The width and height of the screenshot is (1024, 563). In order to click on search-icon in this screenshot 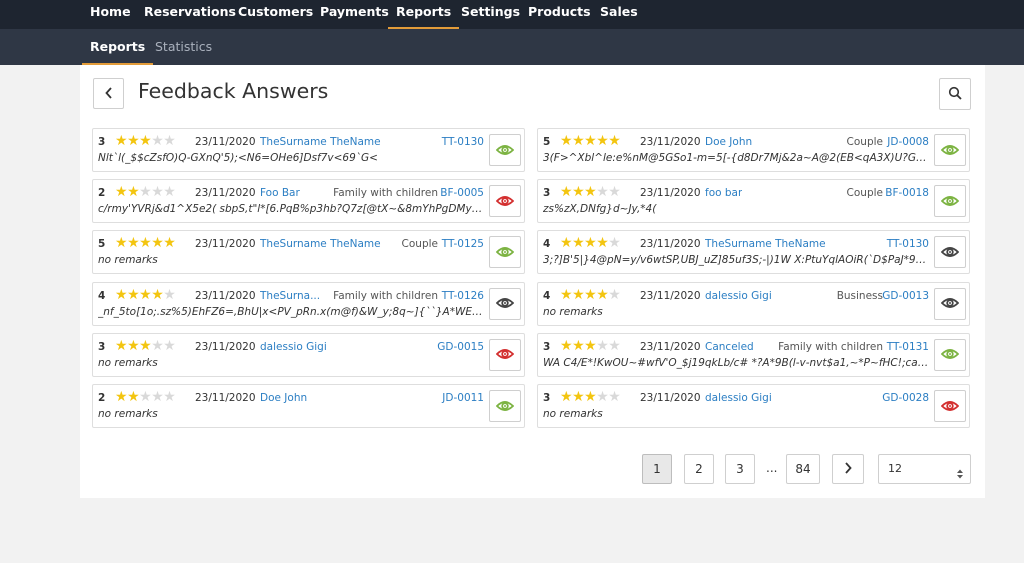, I will do `click(955, 94)`.